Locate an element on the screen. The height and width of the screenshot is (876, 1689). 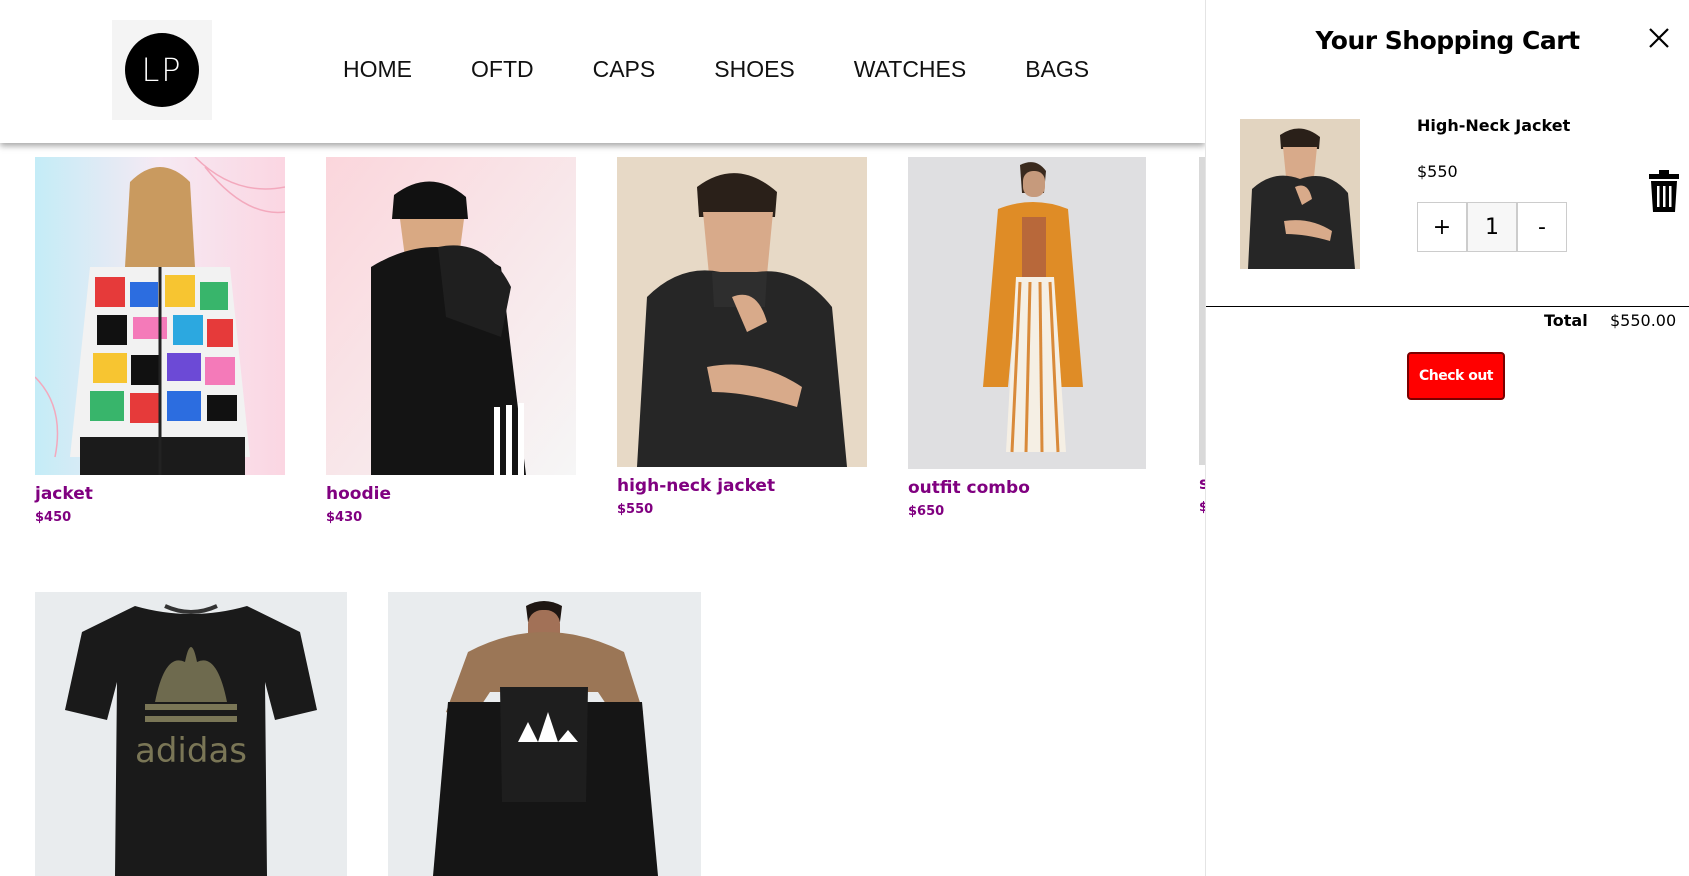
checkout-button: Check out is located at coordinates (1456, 376).